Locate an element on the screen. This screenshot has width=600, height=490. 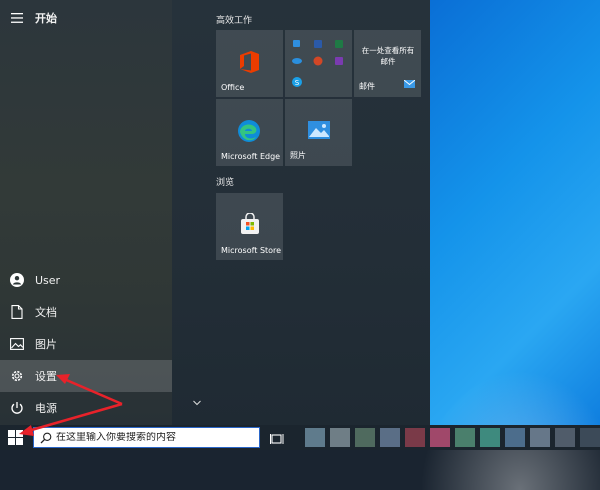
office-apps-grid-icon: S is located at coordinates (317, 63).